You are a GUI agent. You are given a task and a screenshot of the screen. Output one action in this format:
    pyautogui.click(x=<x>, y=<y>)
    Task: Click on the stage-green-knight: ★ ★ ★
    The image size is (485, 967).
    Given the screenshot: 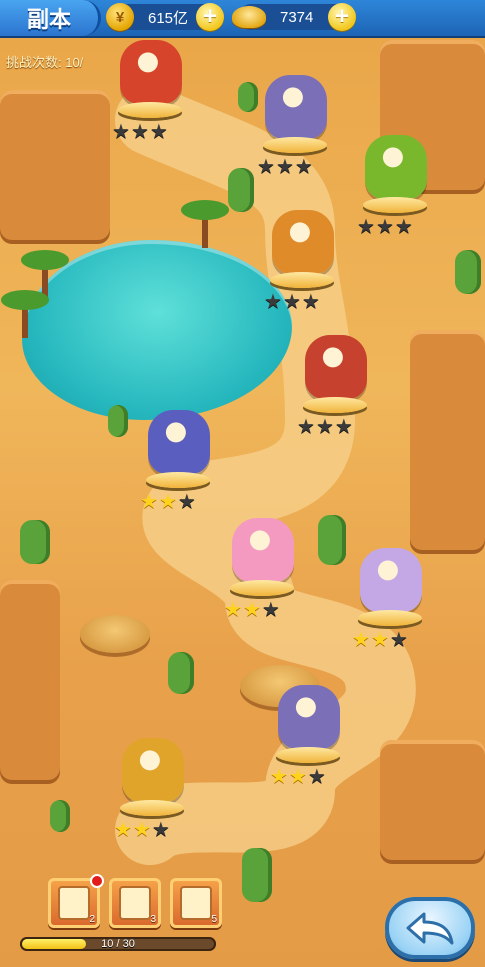 What is the action you would take?
    pyautogui.click(x=178, y=466)
    